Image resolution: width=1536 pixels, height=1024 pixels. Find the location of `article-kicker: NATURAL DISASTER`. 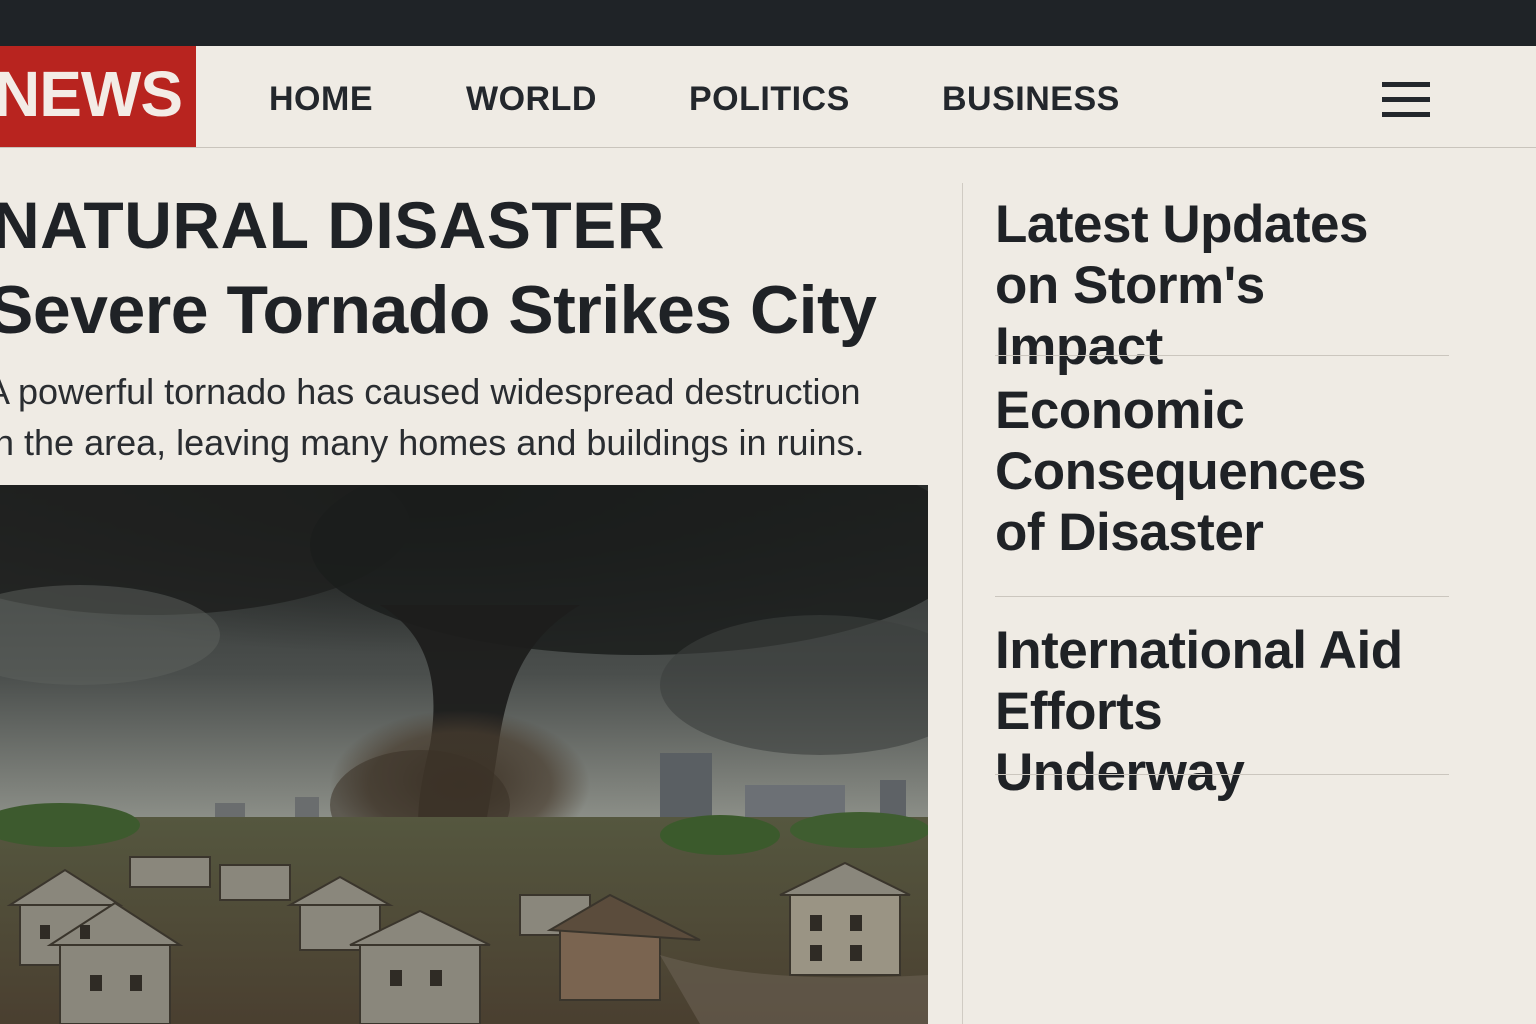

article-kicker: NATURAL DISASTER is located at coordinates (332, 225).